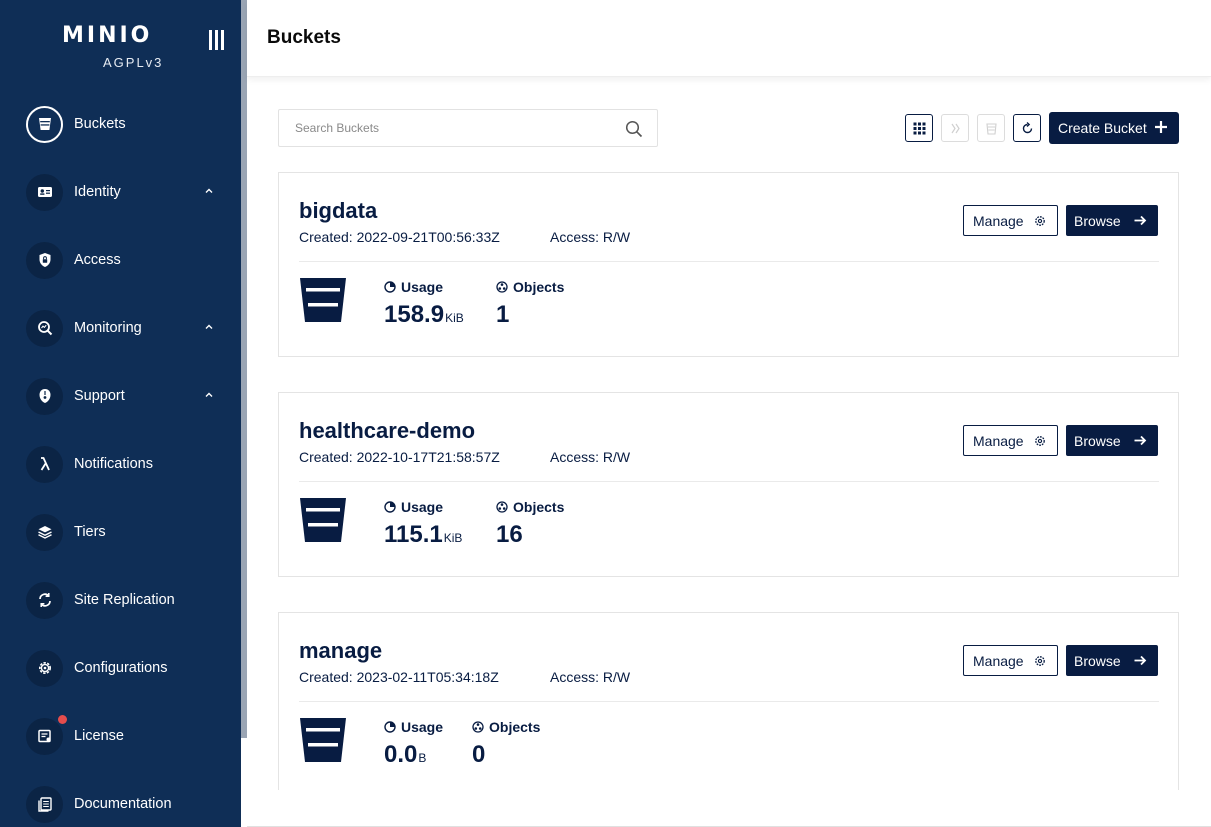  What do you see at coordinates (46, 734) in the screenshot?
I see `license-icon` at bounding box center [46, 734].